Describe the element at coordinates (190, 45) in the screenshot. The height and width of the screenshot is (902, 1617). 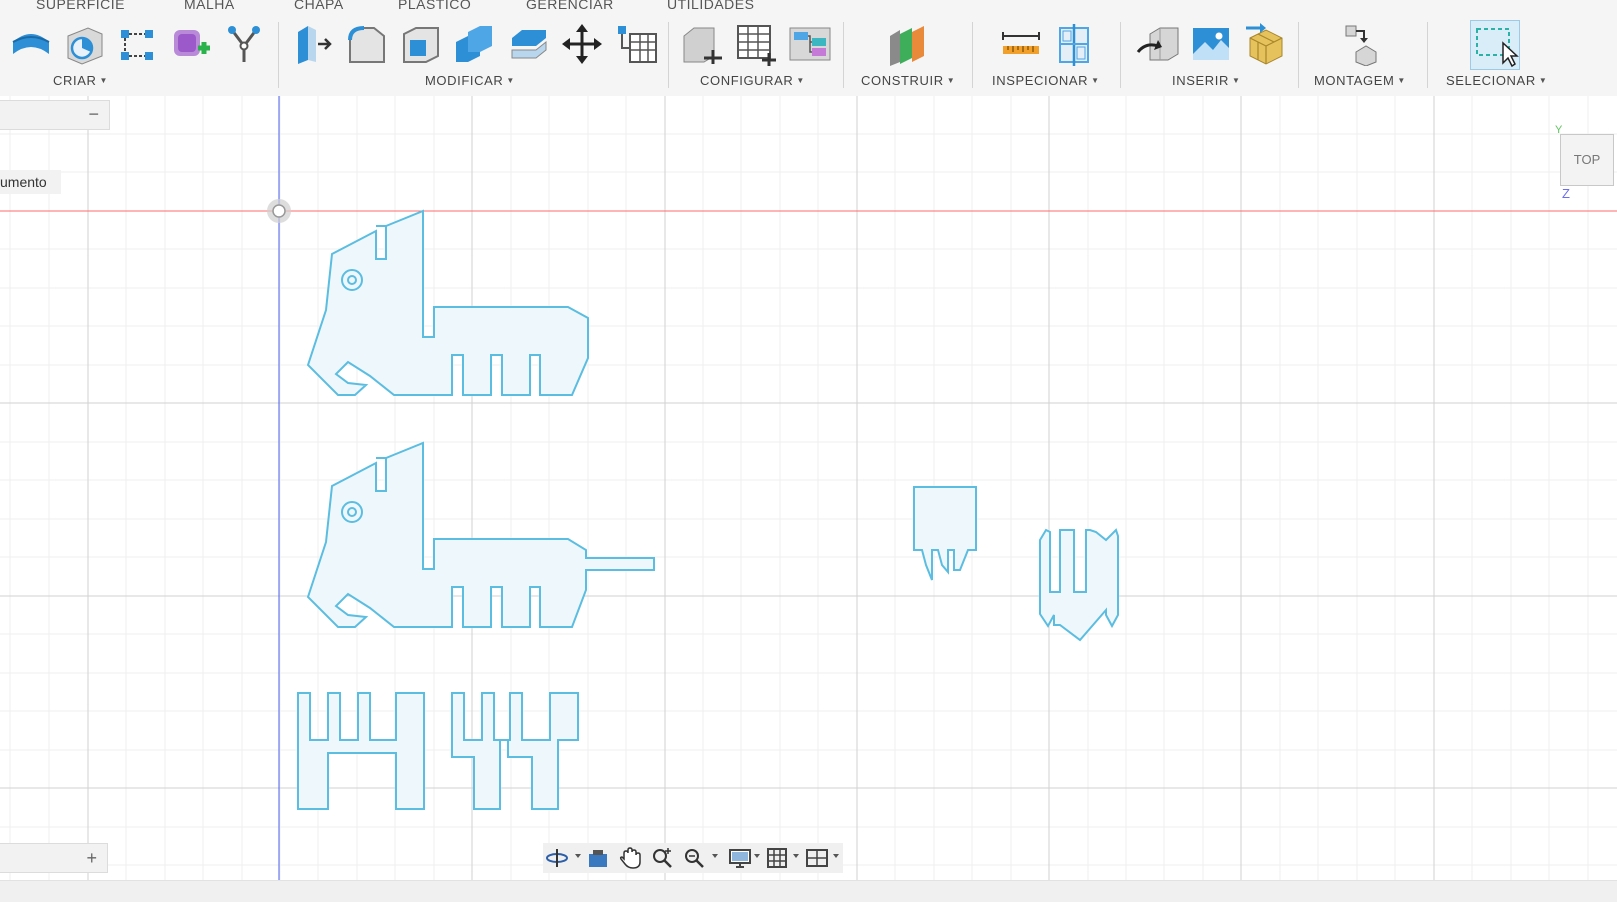
I see `create-form-icon` at that location.